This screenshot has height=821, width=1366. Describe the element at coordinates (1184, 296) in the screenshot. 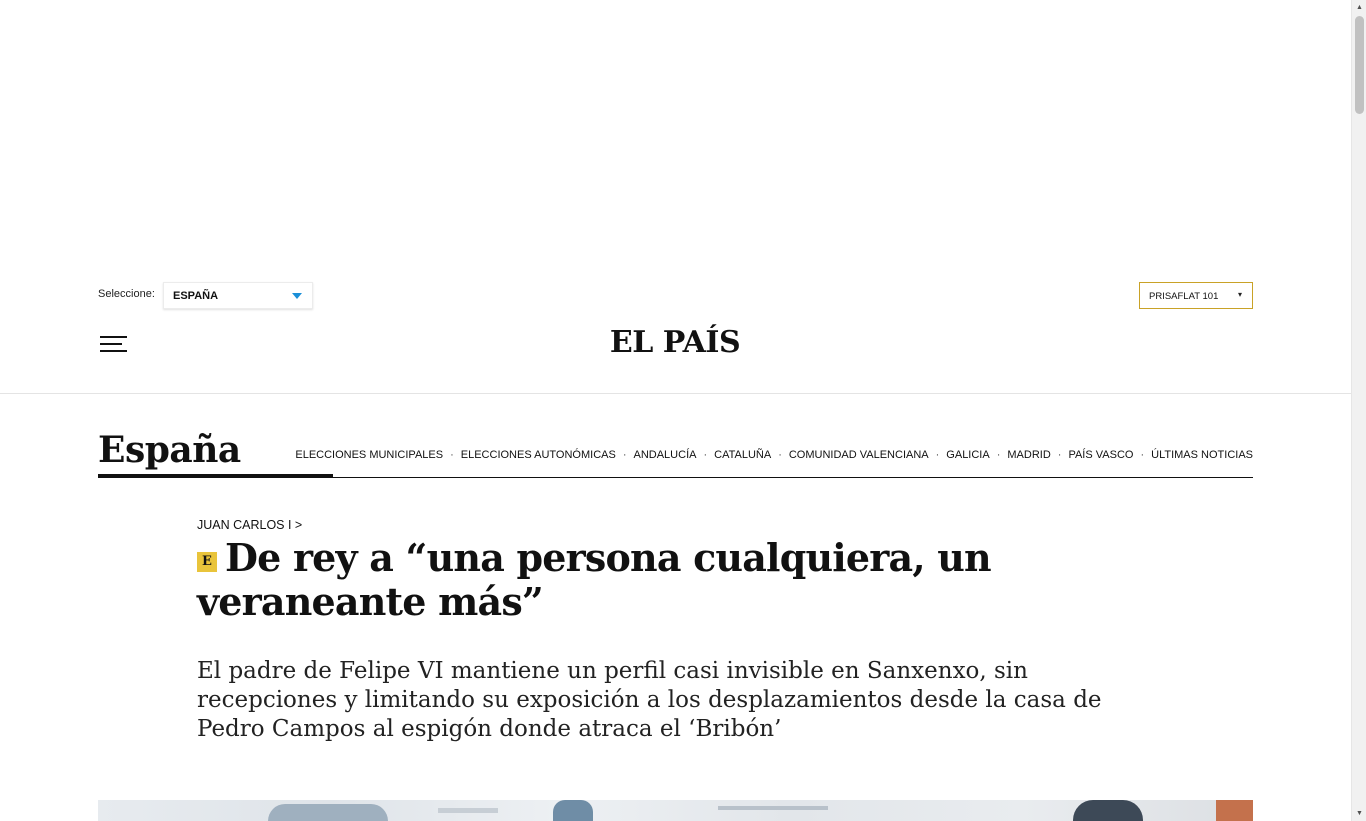

I see `theme-selected-value: PRISAFLAT 101` at that location.